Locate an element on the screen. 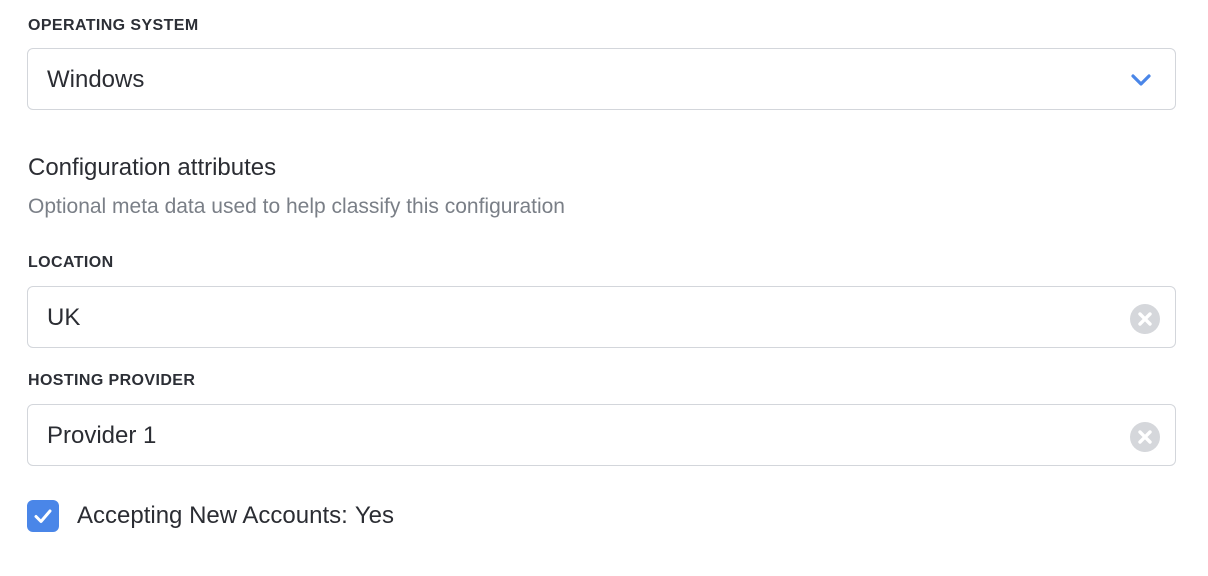 The height and width of the screenshot is (576, 1208). accepting-new-accounts-row: Accepting New Accounts: Yes is located at coordinates (210, 516).